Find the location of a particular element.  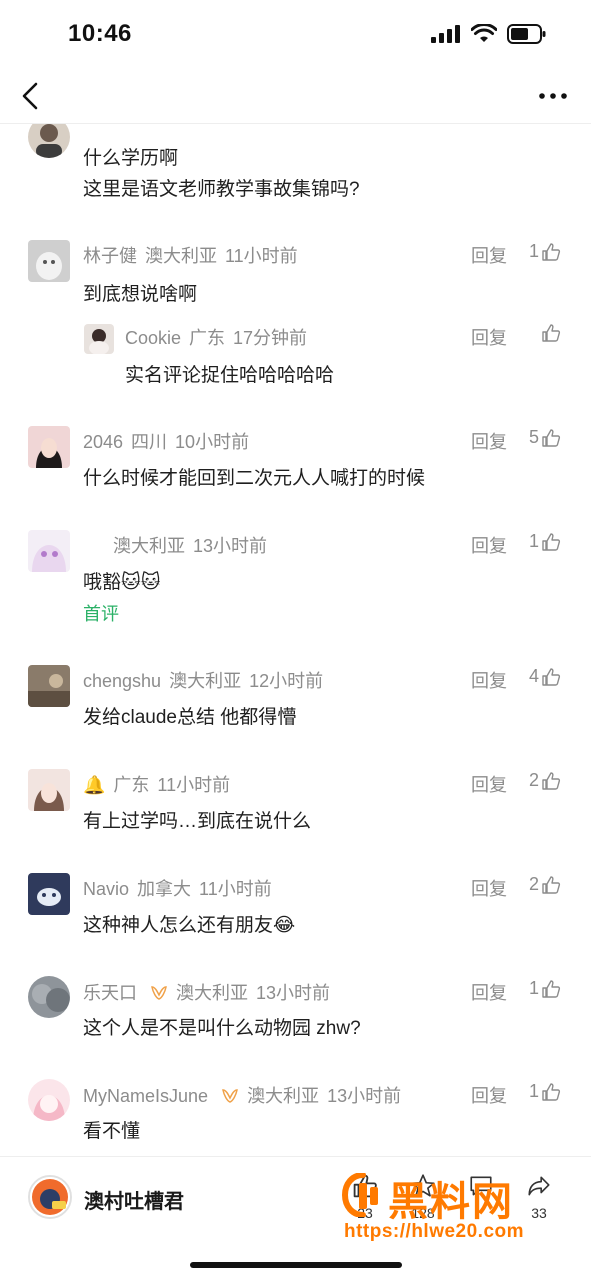

share-count: 33 is located at coordinates (539, 1213).